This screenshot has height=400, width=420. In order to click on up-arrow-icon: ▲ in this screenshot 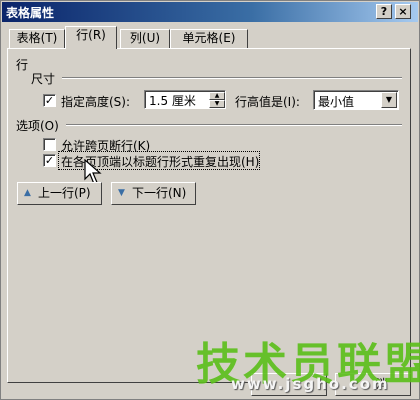, I will do `click(27, 193)`.